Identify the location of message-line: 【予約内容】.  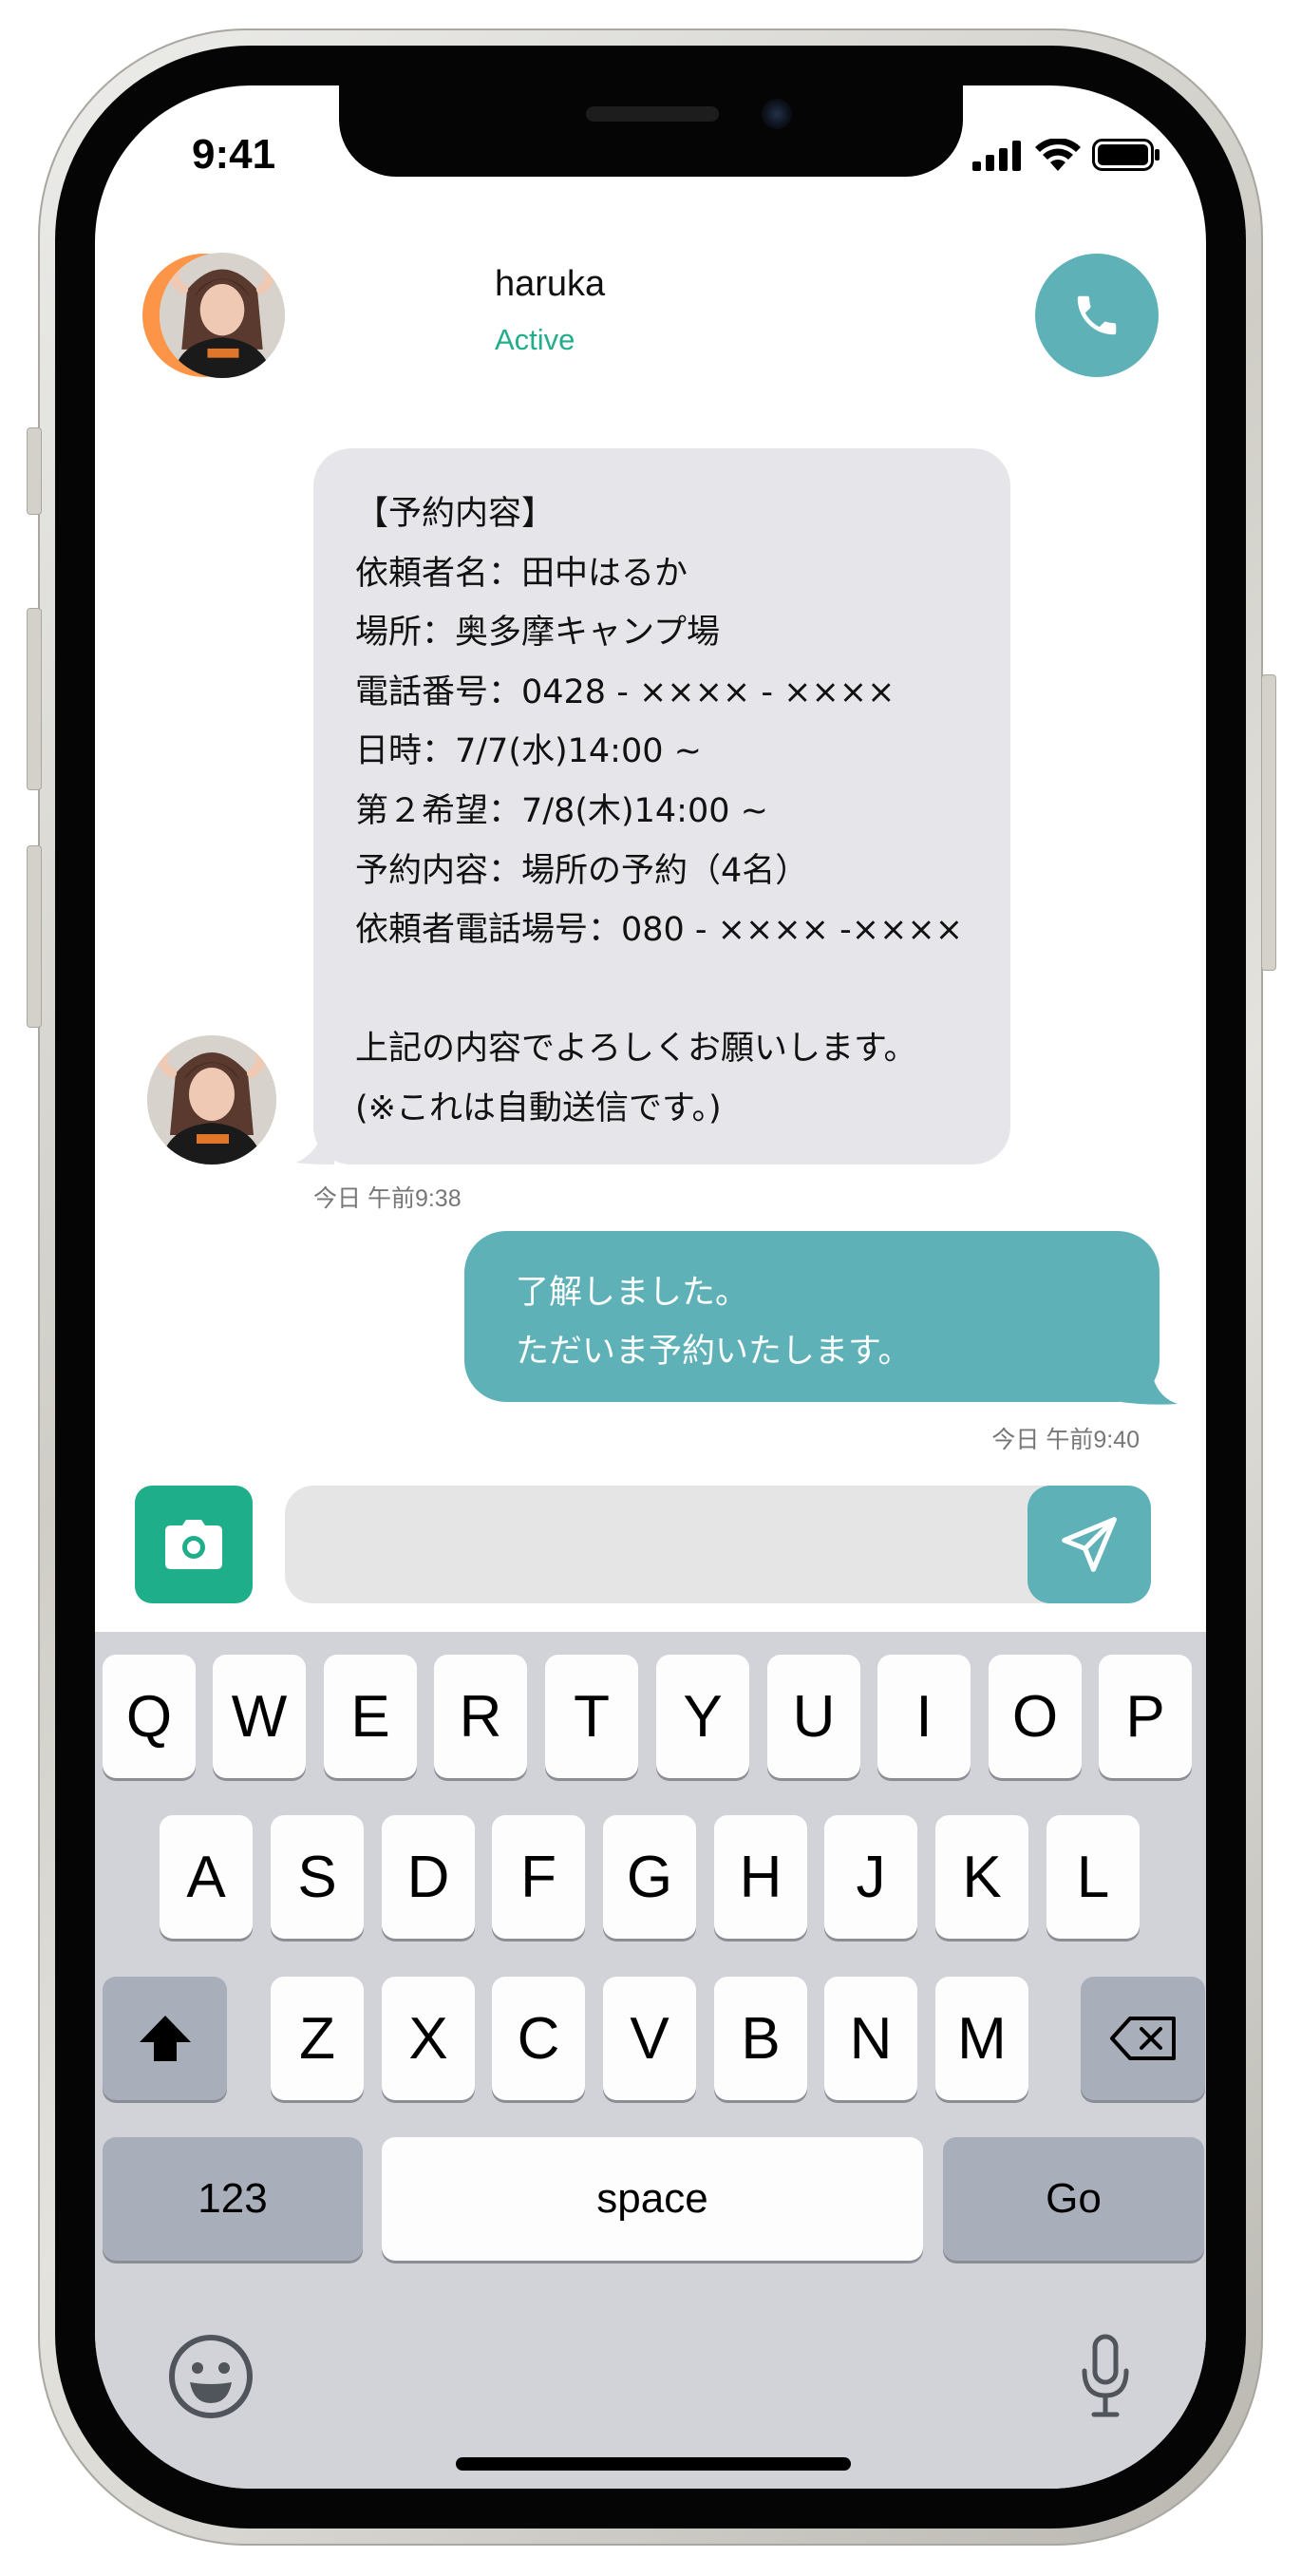
(455, 514).